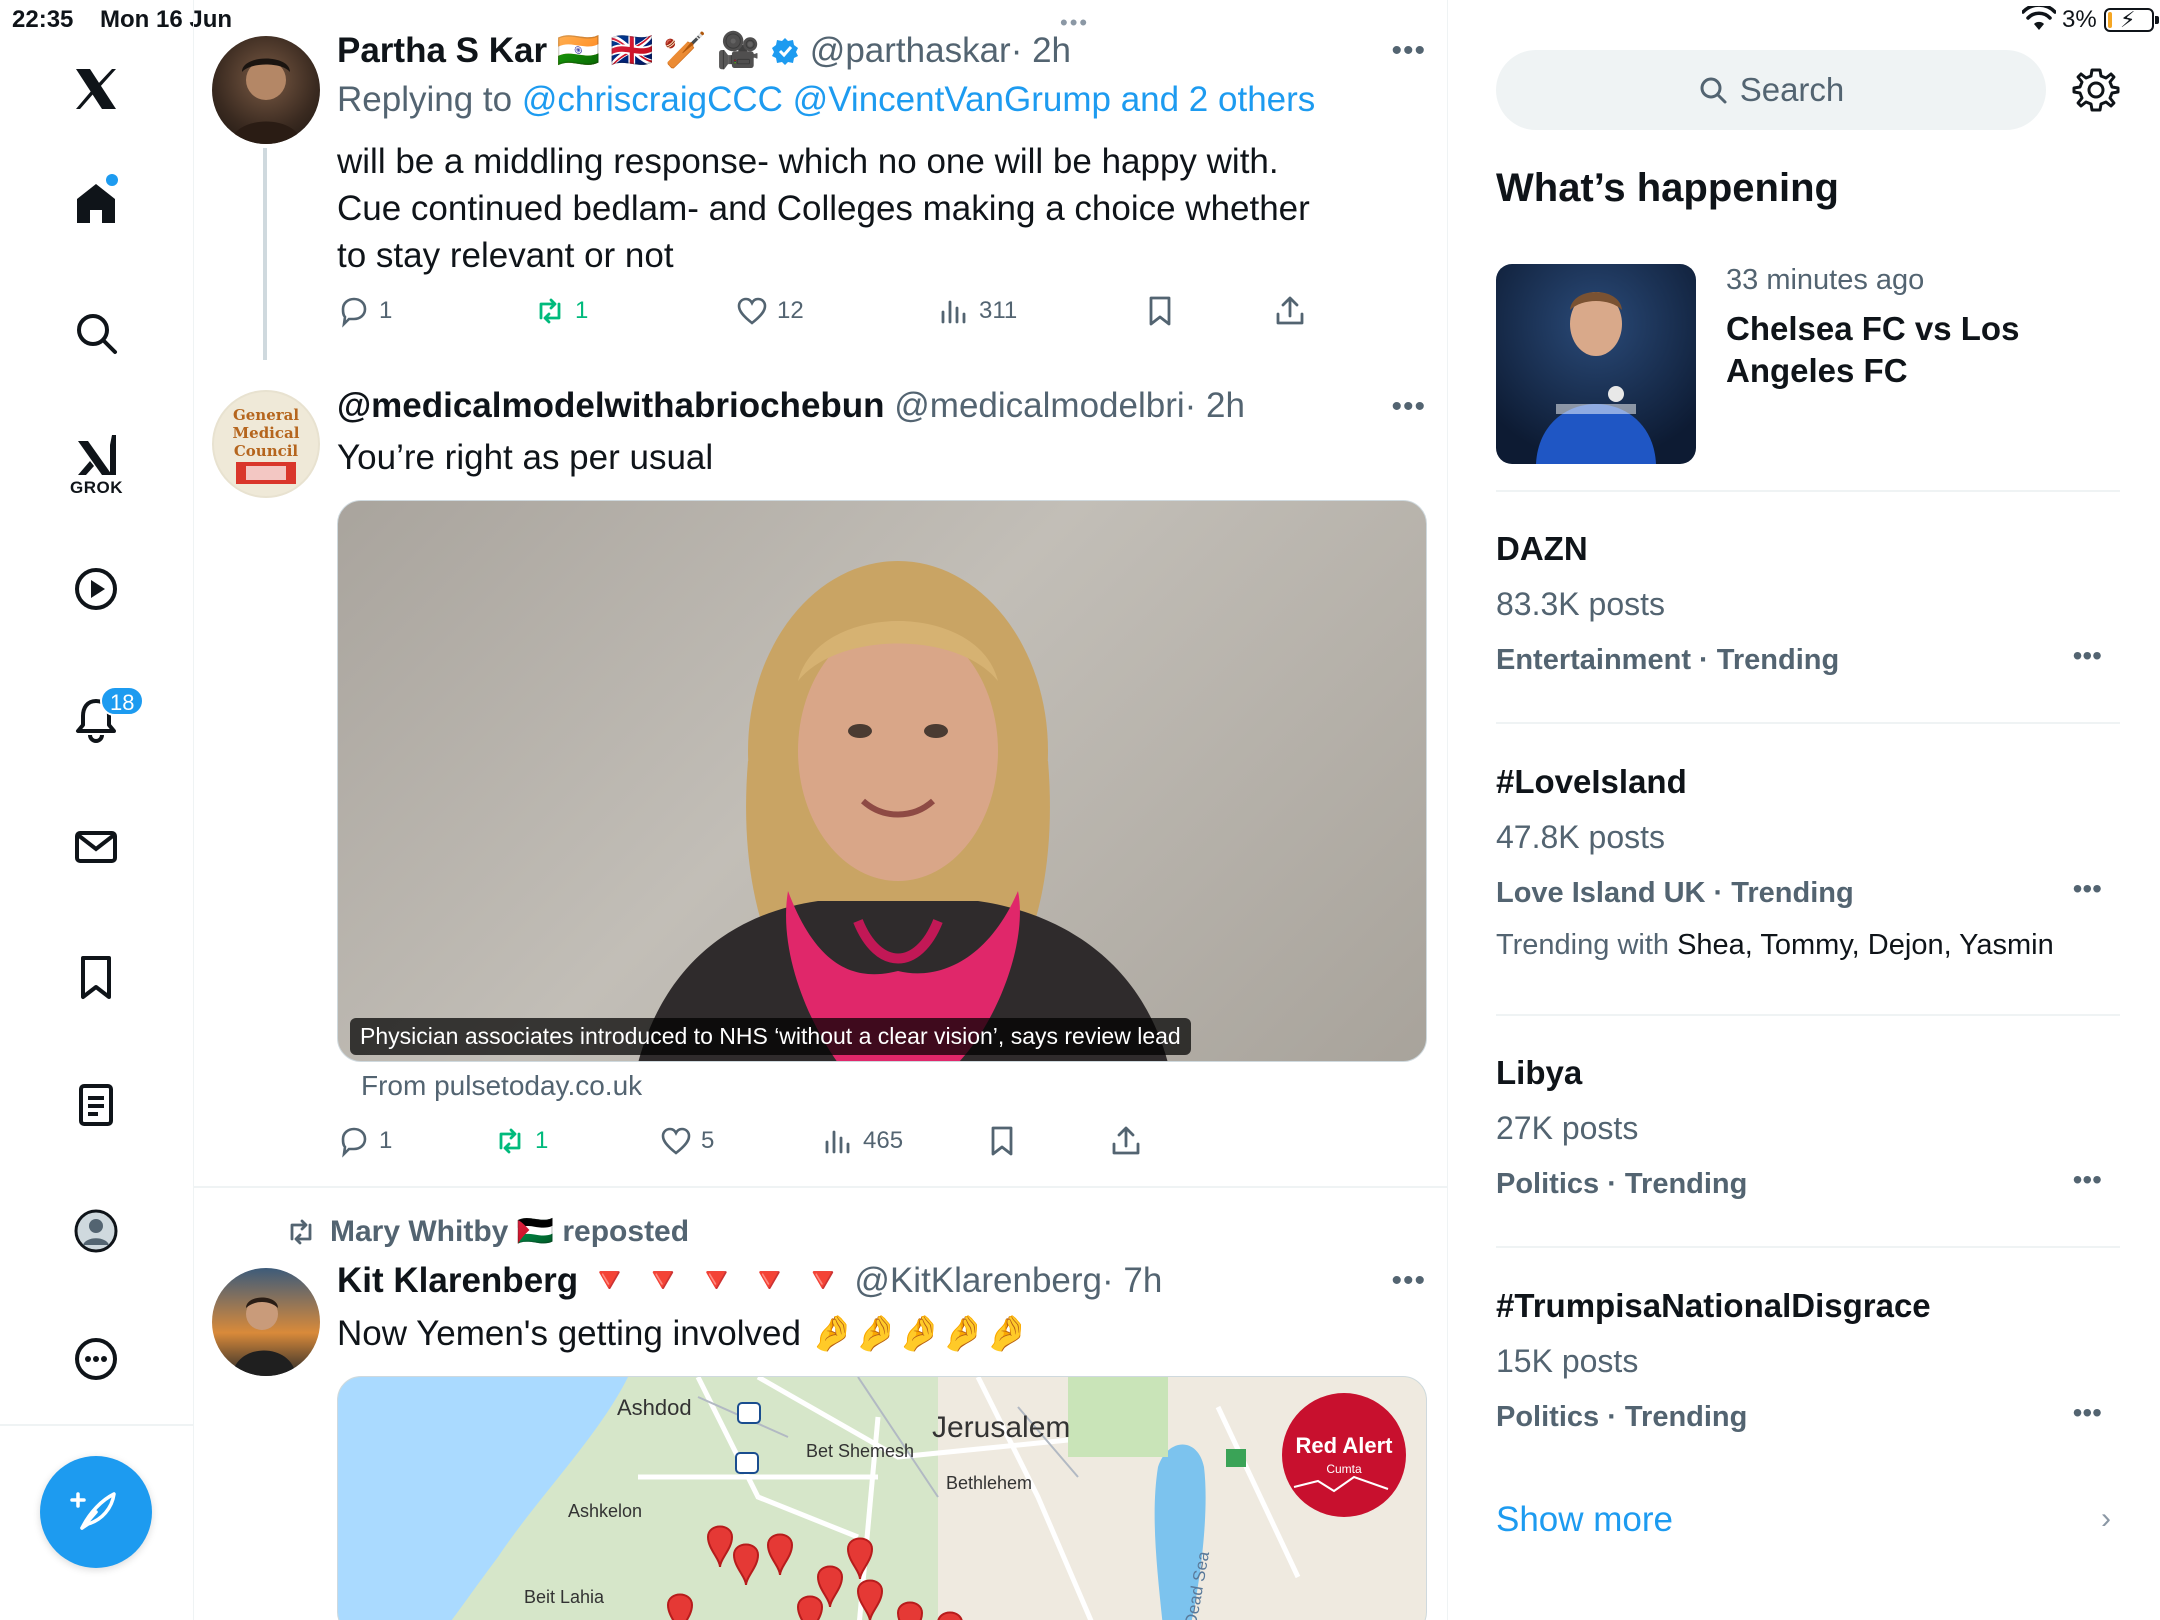 The image size is (2160, 1620). I want to click on link-source: From pulsetoday.co.uk, so click(501, 1086).